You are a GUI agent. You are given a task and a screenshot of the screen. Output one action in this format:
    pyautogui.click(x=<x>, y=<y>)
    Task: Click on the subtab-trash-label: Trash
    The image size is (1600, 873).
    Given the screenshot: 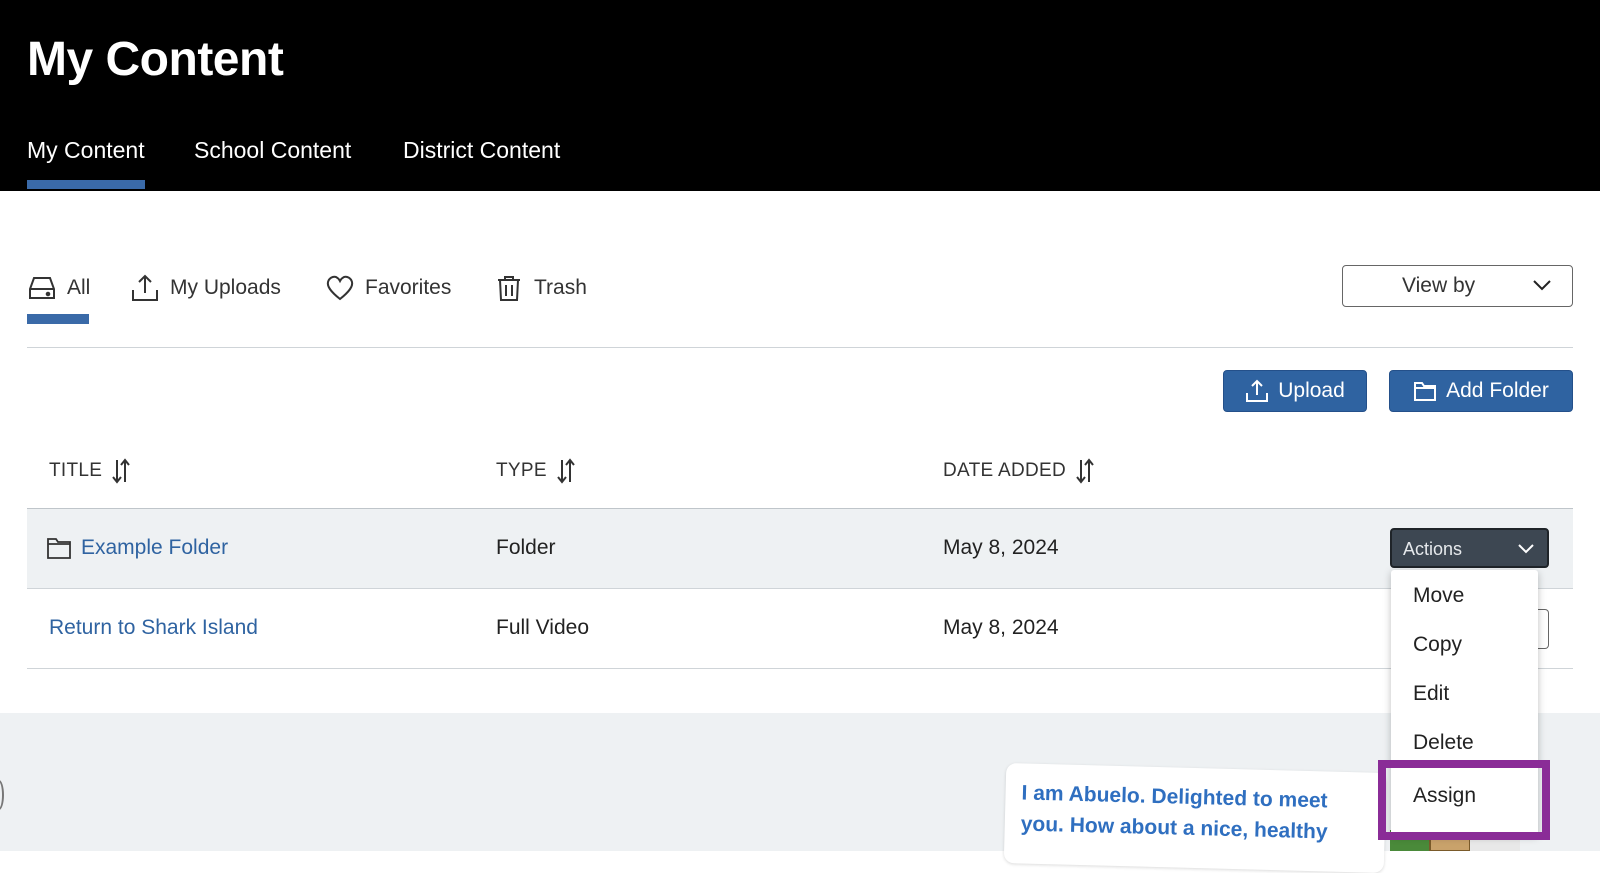 What is the action you would take?
    pyautogui.click(x=560, y=287)
    